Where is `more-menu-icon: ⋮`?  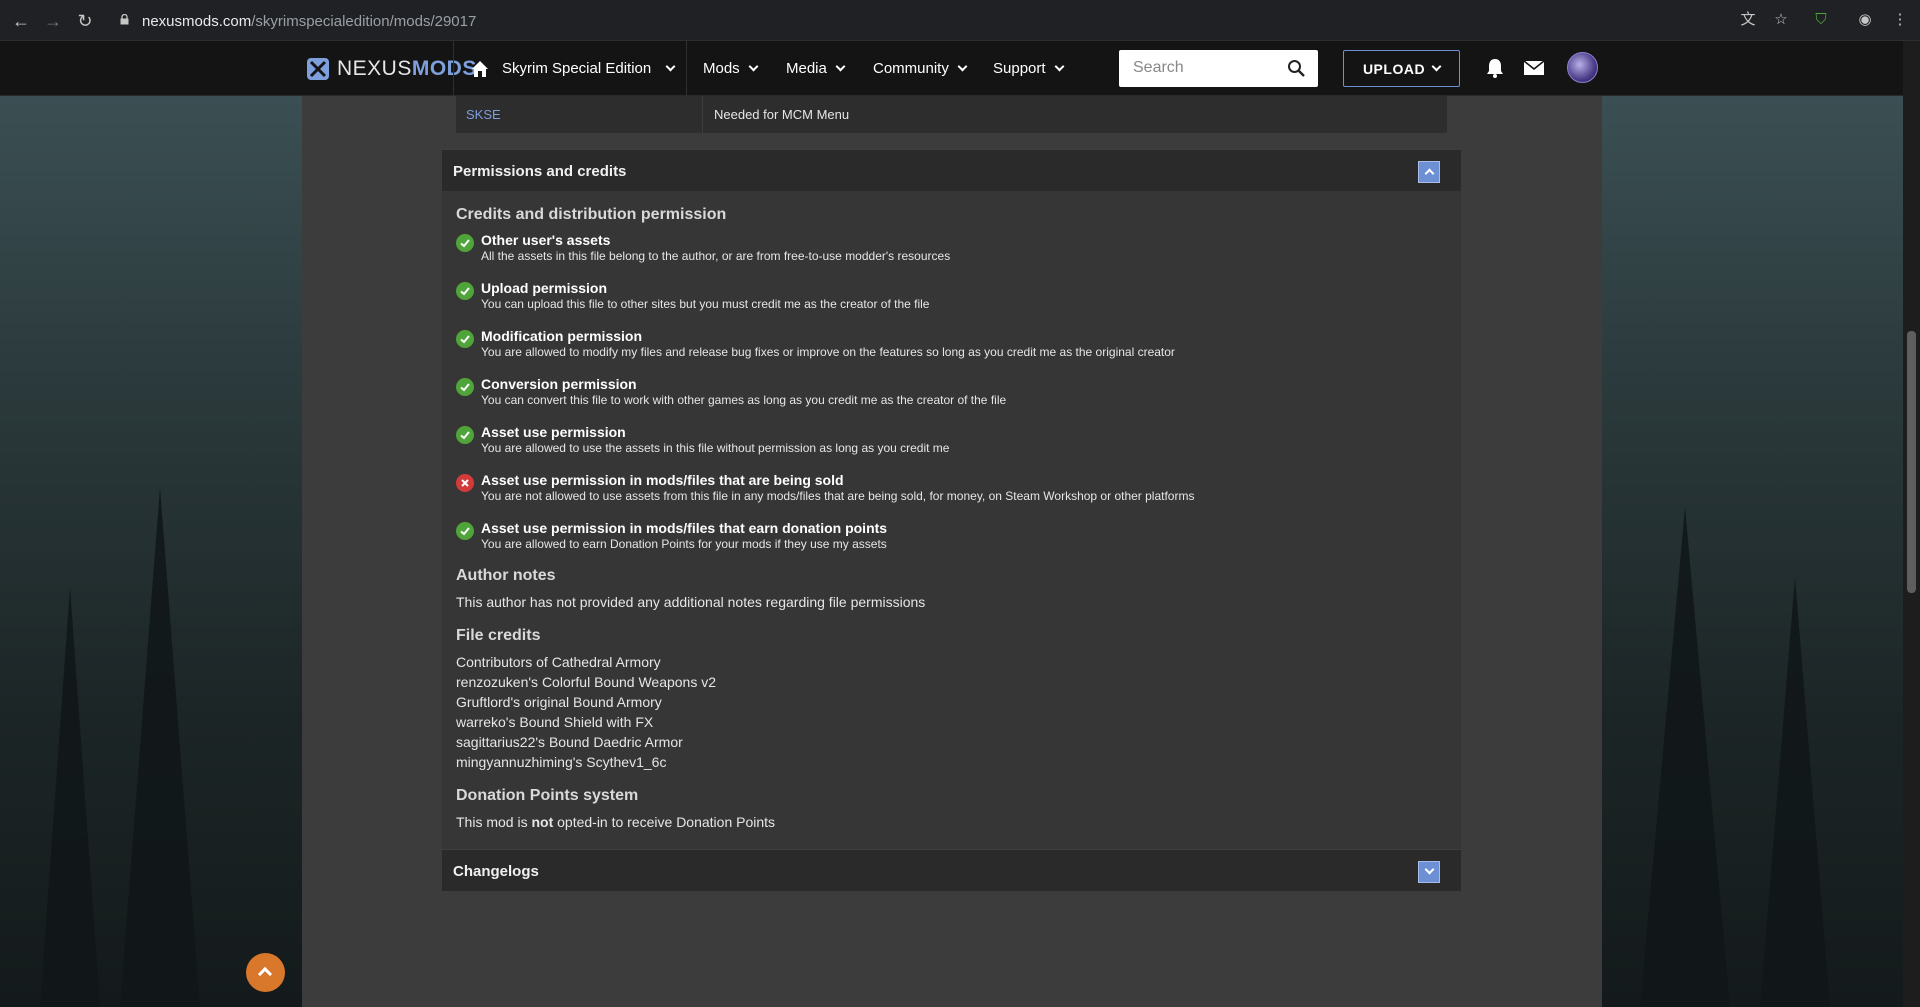 more-menu-icon: ⋮ is located at coordinates (1900, 20).